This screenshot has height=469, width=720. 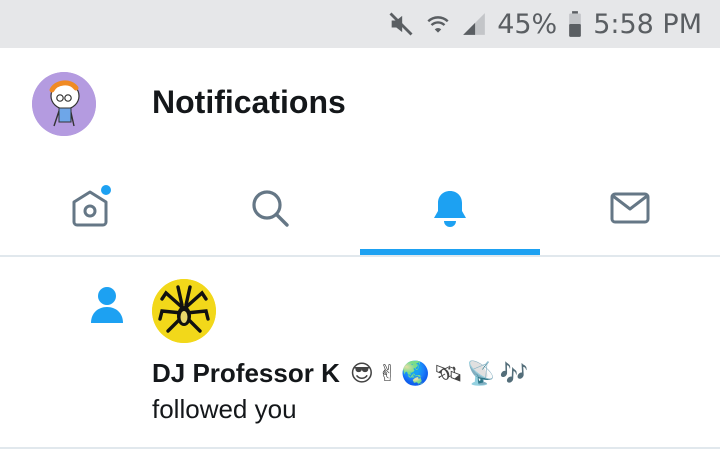 I want to click on notification-title: DJ Professor K 😎✌🌏🛰📡🎶, so click(x=342, y=373).